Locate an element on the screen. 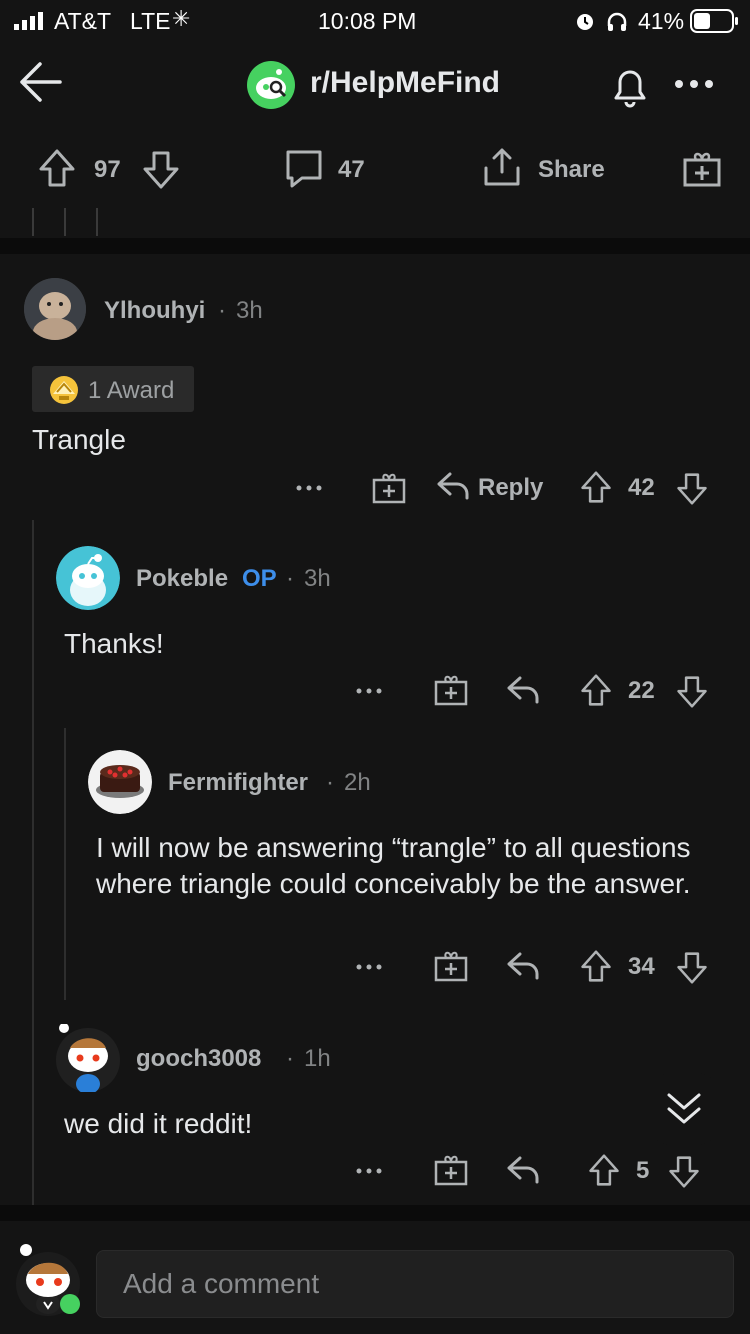 This screenshot has height=1334, width=750. post-action-bar: 97 47 Share is located at coordinates (375, 183).